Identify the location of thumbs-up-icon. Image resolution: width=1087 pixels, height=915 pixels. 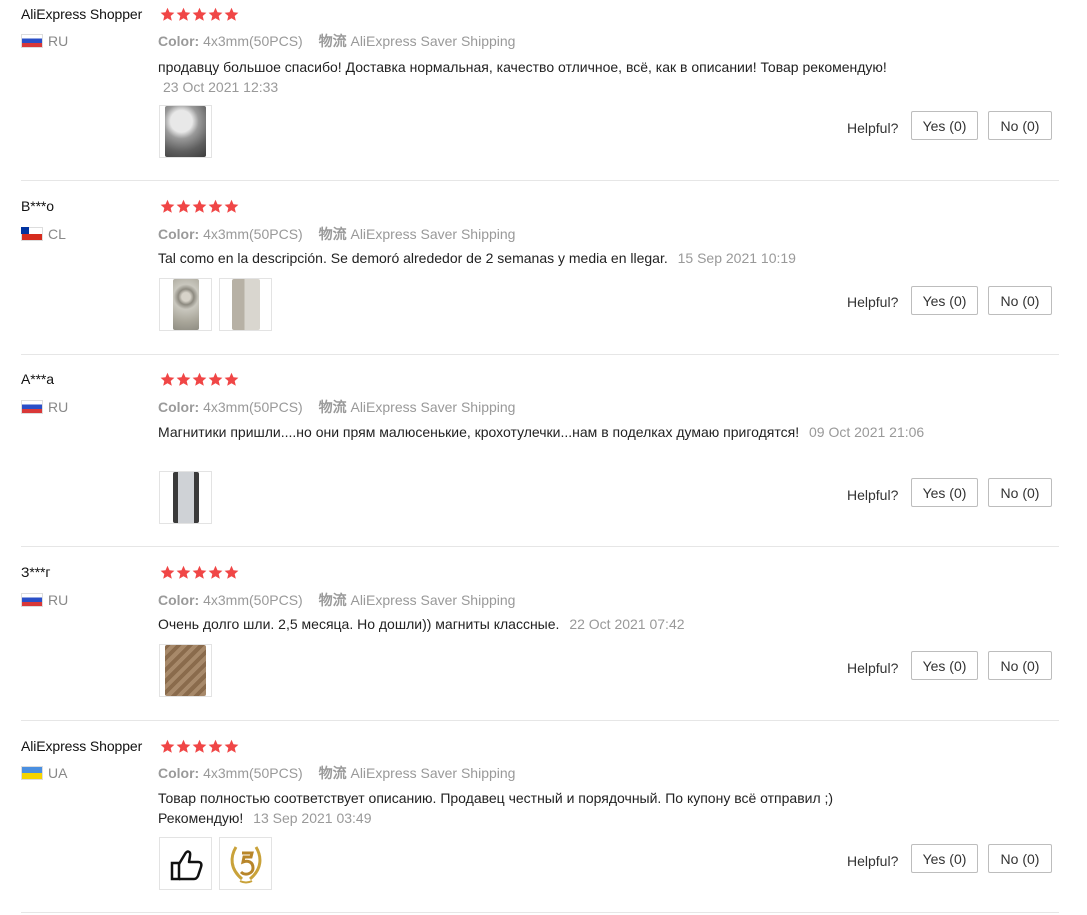
(186, 864).